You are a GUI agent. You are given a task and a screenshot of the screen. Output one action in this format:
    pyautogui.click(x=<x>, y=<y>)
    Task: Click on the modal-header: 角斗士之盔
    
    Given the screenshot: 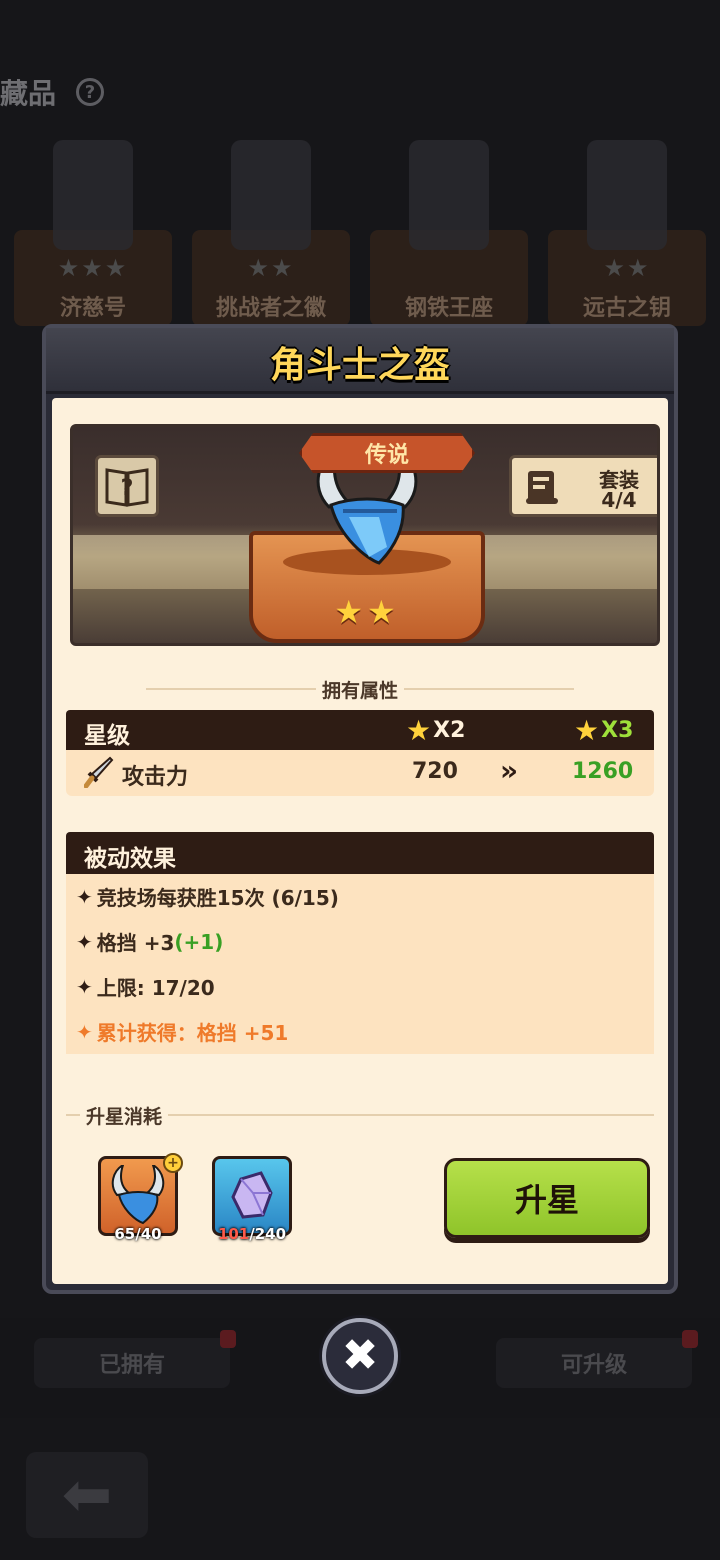 What is the action you would take?
    pyautogui.click(x=360, y=361)
    